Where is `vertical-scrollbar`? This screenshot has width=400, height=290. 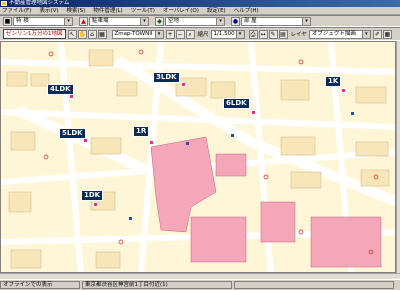
vertical-scrollbar is located at coordinates (398, 157).